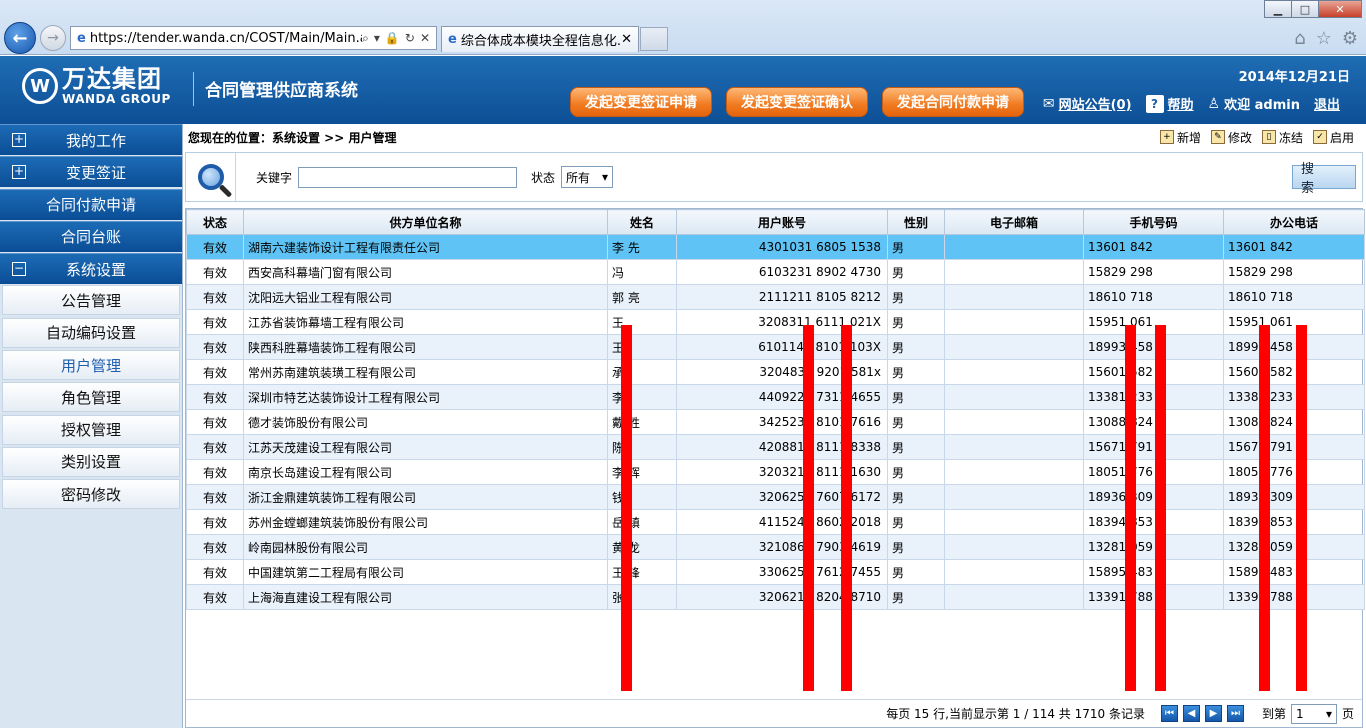 This screenshot has width=1366, height=728. What do you see at coordinates (408, 177) in the screenshot?
I see `keyword-input` at bounding box center [408, 177].